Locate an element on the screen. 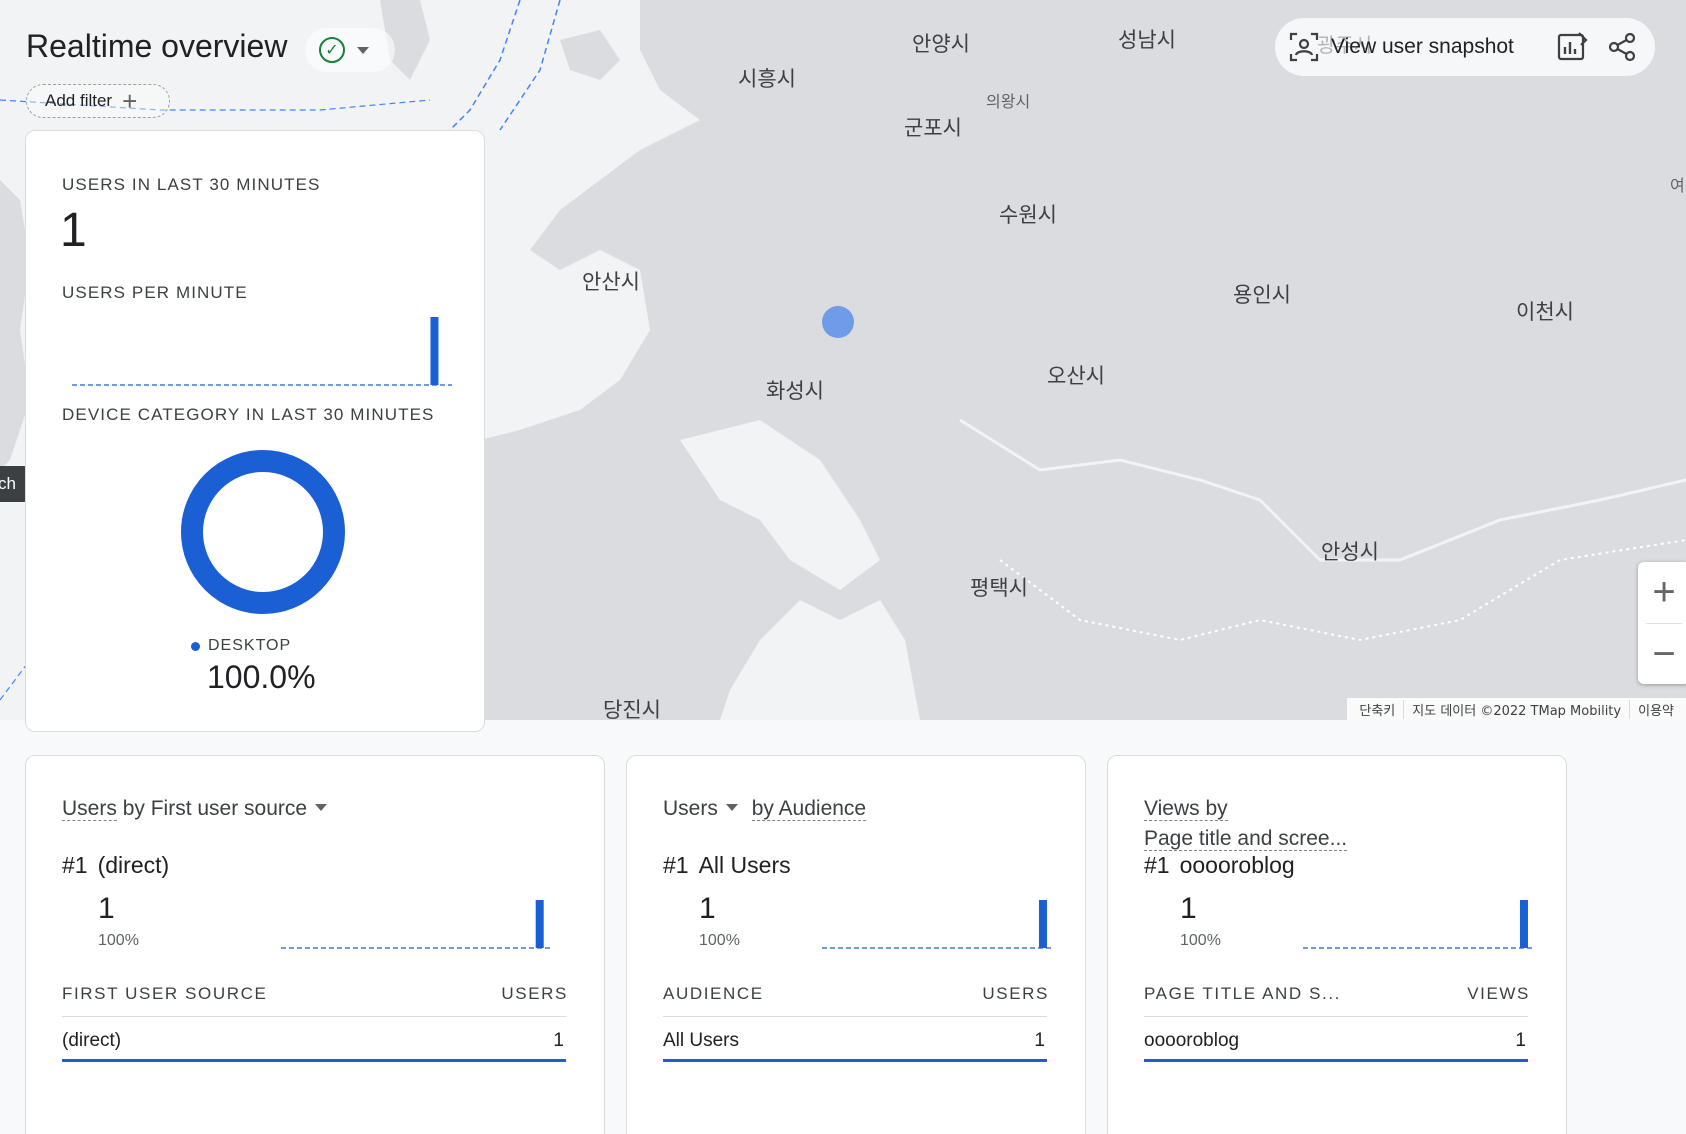 Image resolution: width=1686 pixels, height=1134 pixels. city-label: 안성시 is located at coordinates (1350, 552).